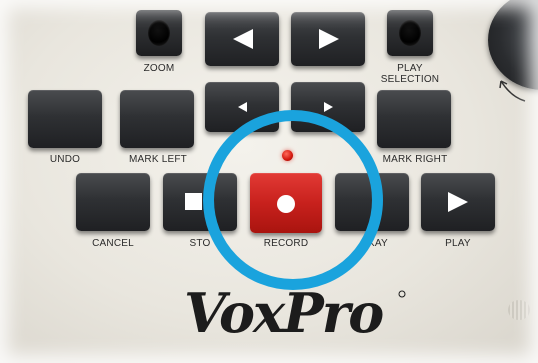  What do you see at coordinates (283, 313) in the screenshot?
I see `voxpro-logo-text: VoxPro` at bounding box center [283, 313].